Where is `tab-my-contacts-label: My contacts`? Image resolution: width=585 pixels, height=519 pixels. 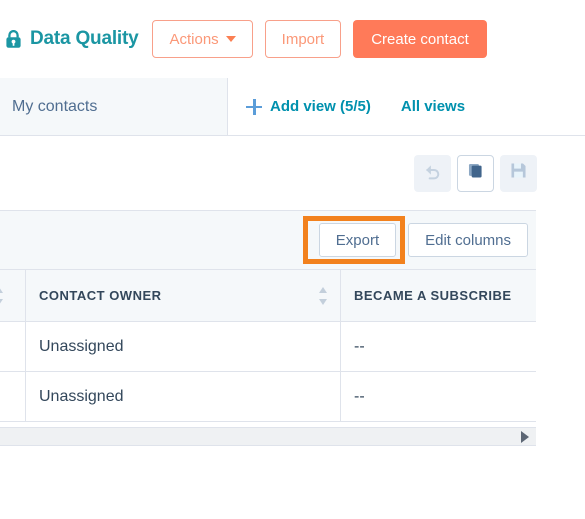 tab-my-contacts-label: My contacts is located at coordinates (55, 106).